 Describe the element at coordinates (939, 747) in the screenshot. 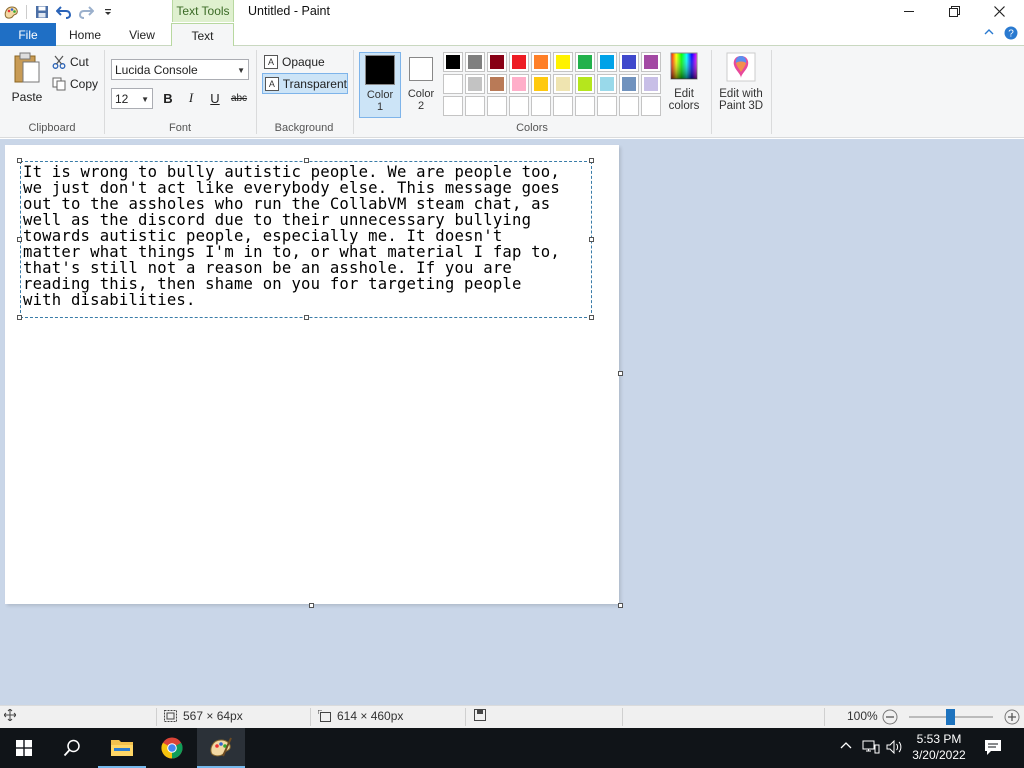

I see `system-clock: 5:53 PM 3/20/2022` at that location.